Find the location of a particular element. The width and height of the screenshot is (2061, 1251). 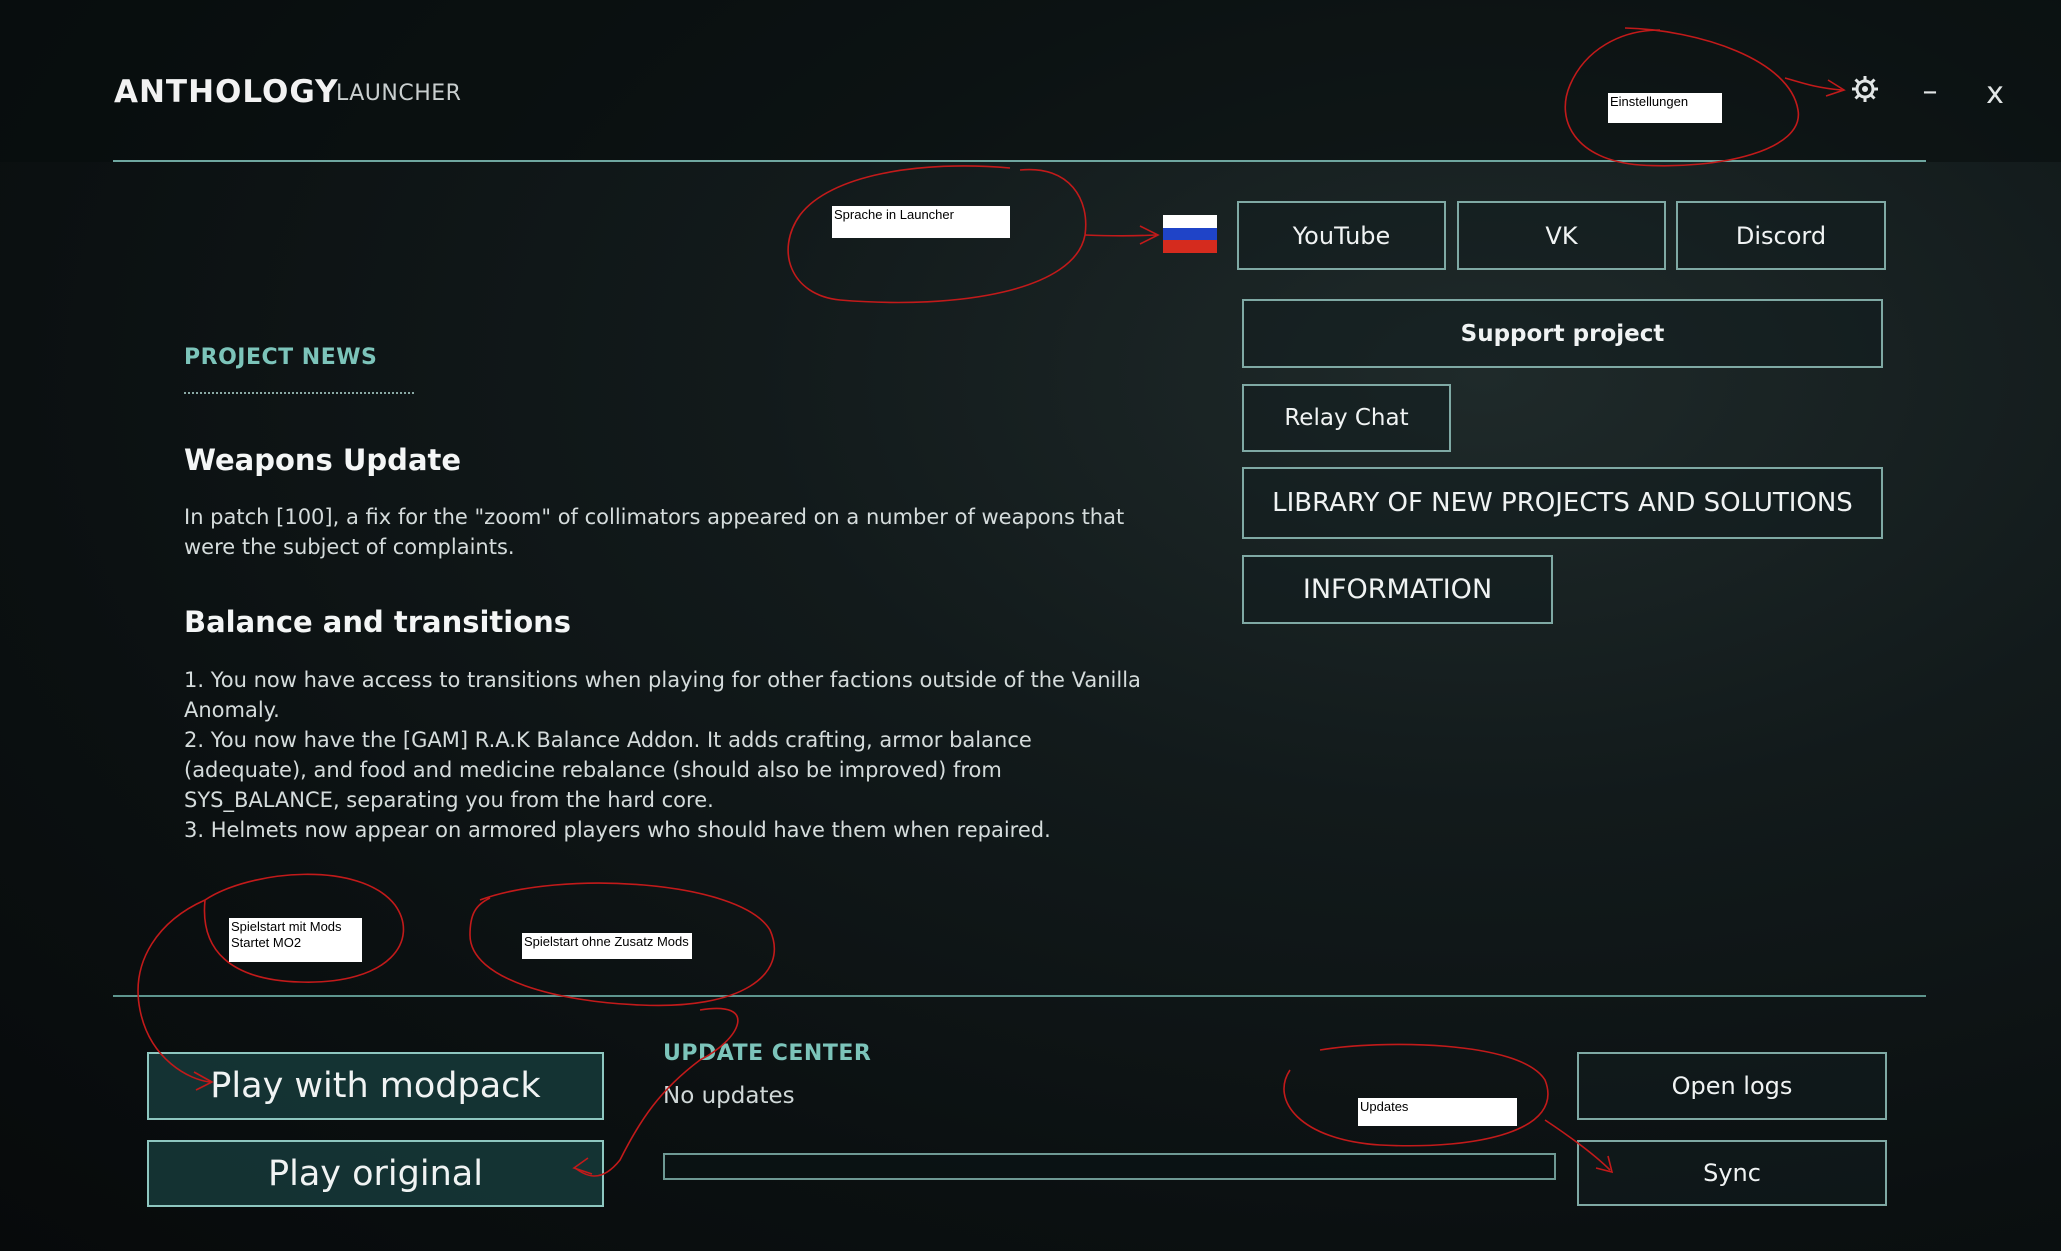

app-title: ANTHOLOGY is located at coordinates (226, 92).